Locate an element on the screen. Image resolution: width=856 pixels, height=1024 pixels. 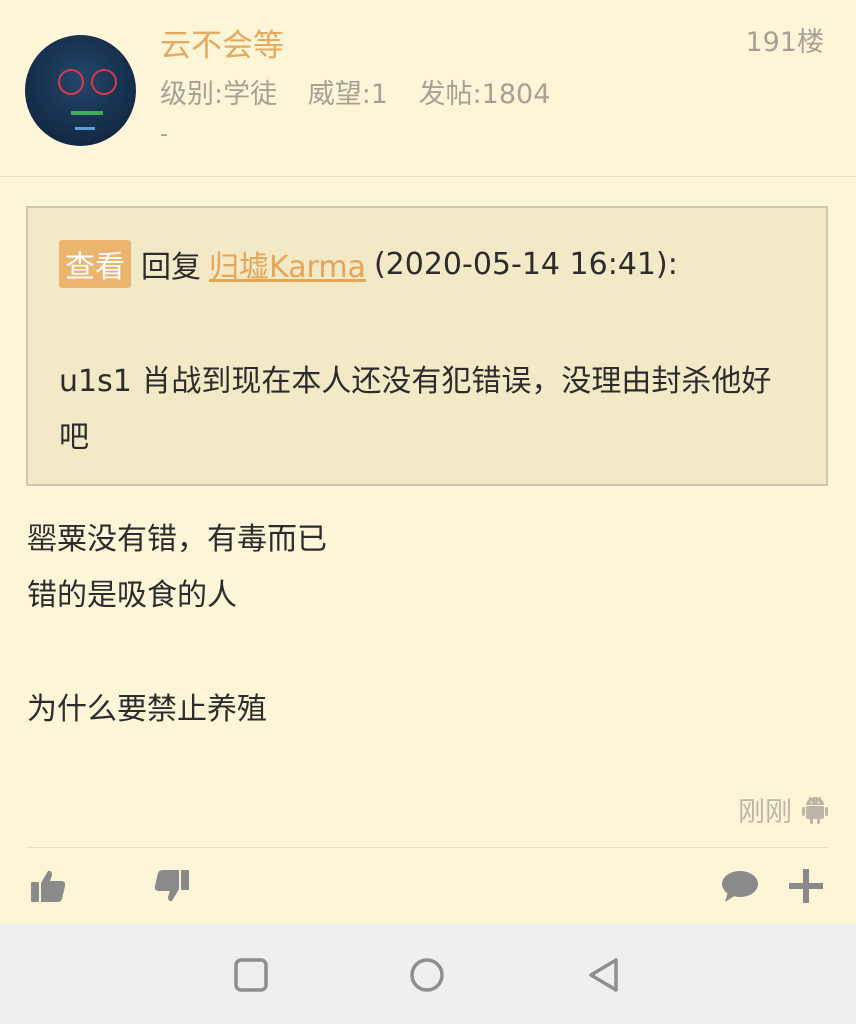
floor-number: 191楼 is located at coordinates (784, 42).